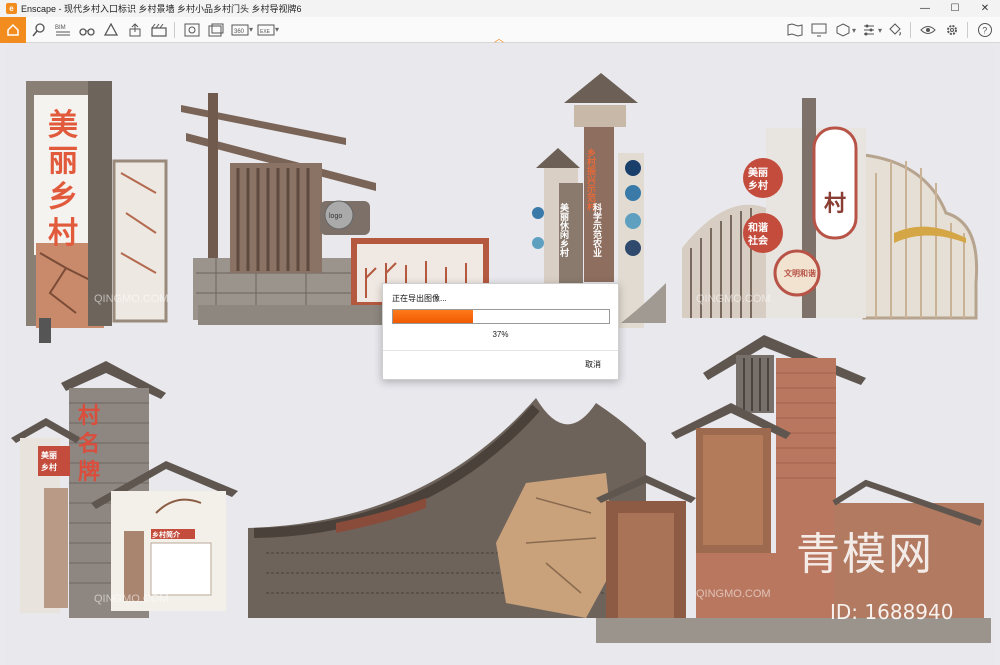 This screenshot has width=1000, height=665. What do you see at coordinates (892, 612) in the screenshot?
I see `watermark-id: ID: 1688940` at bounding box center [892, 612].